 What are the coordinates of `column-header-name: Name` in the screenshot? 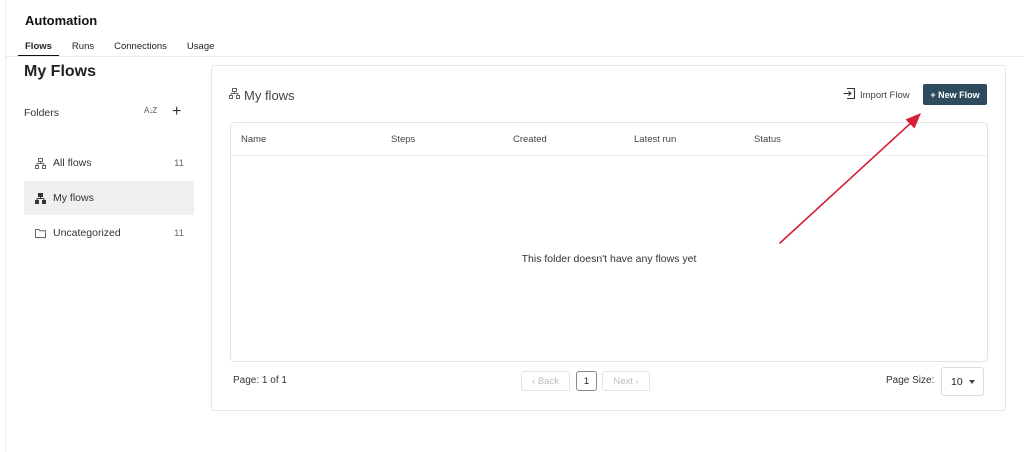 It's located at (253, 139).